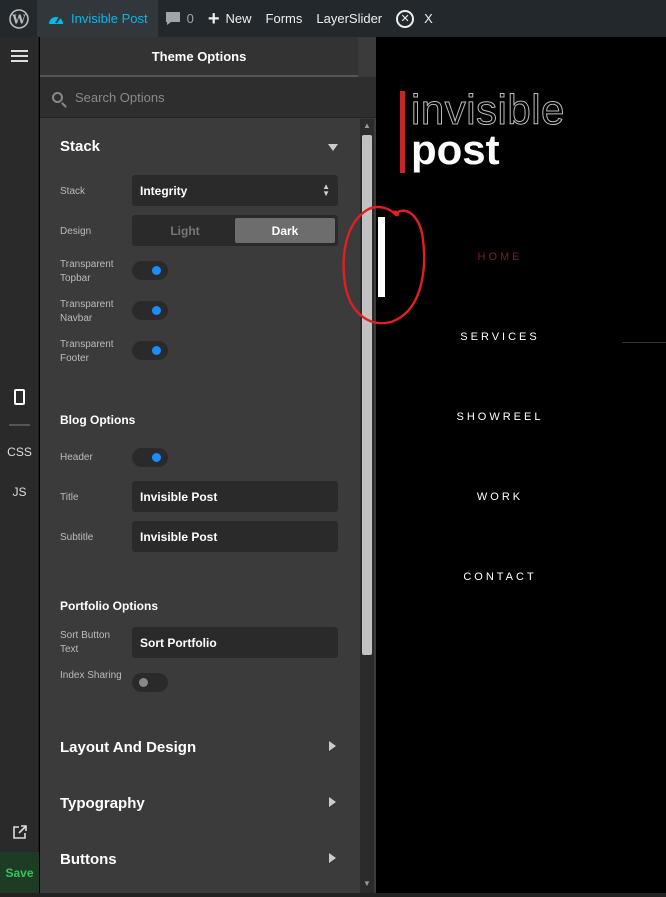  What do you see at coordinates (98, 420) in the screenshot?
I see `blog-options-heading: Blog Options` at bounding box center [98, 420].